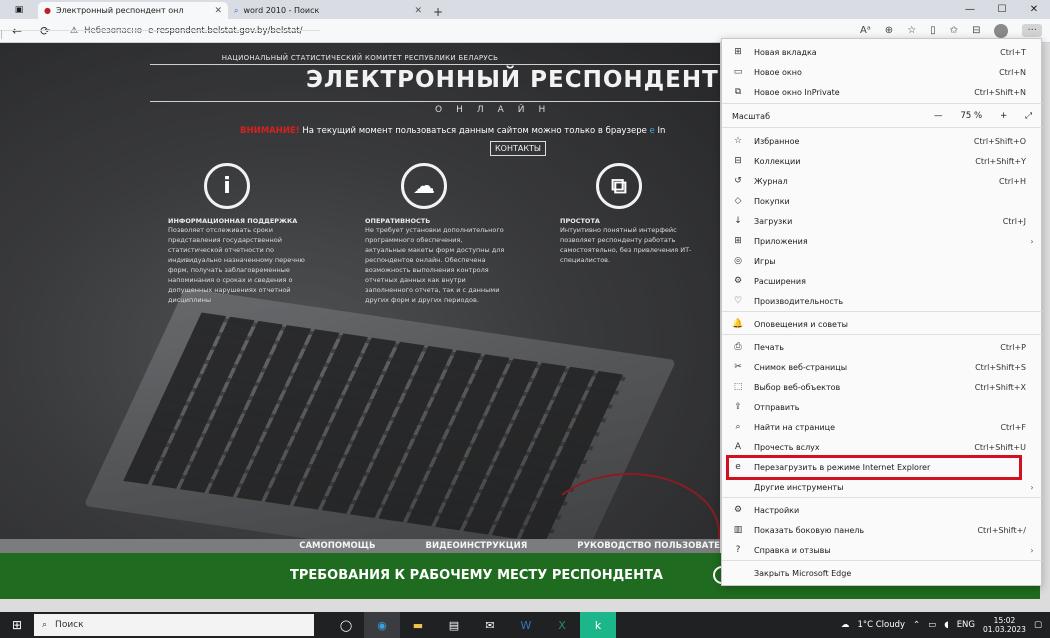  Describe the element at coordinates (236, 10) in the screenshot. I see `search-favicon-icon: ⌕` at that location.